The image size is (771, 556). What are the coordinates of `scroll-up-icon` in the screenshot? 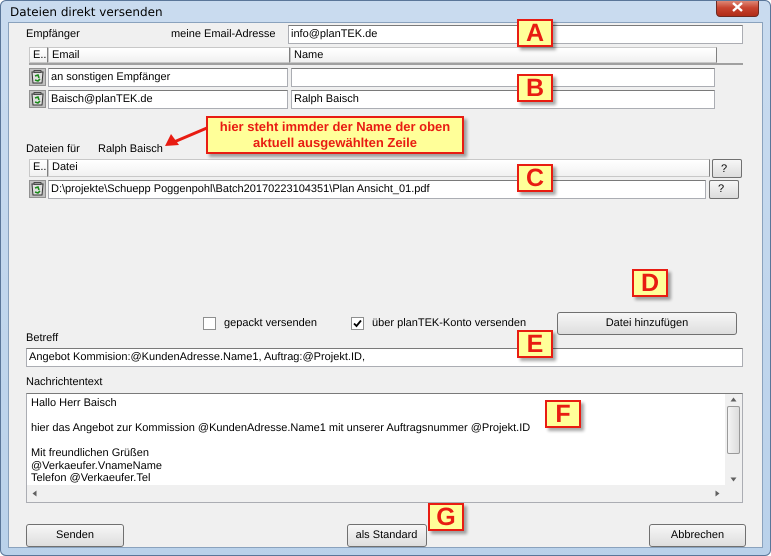 It's located at (733, 399).